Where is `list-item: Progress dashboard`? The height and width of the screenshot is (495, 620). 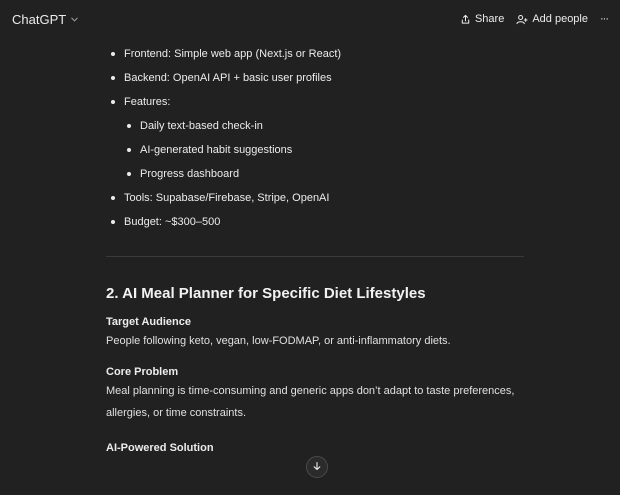 list-item: Progress dashboard is located at coordinates (324, 174).